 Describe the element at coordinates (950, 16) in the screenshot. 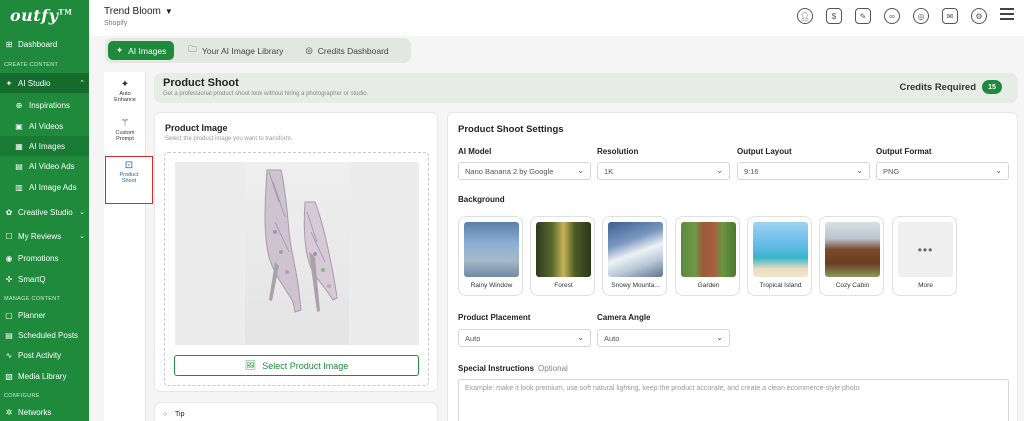

I see `contact-icon: ✉` at that location.